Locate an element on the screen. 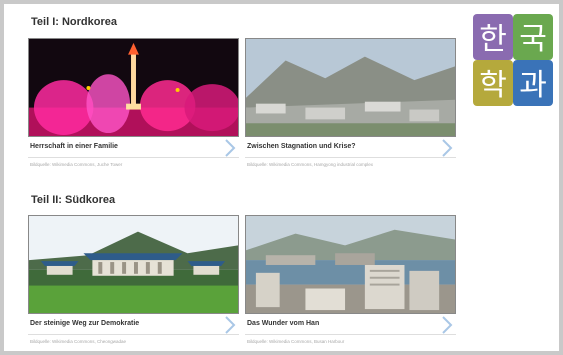 The image size is (563, 355). article-image-industrial-city is located at coordinates (350, 87).